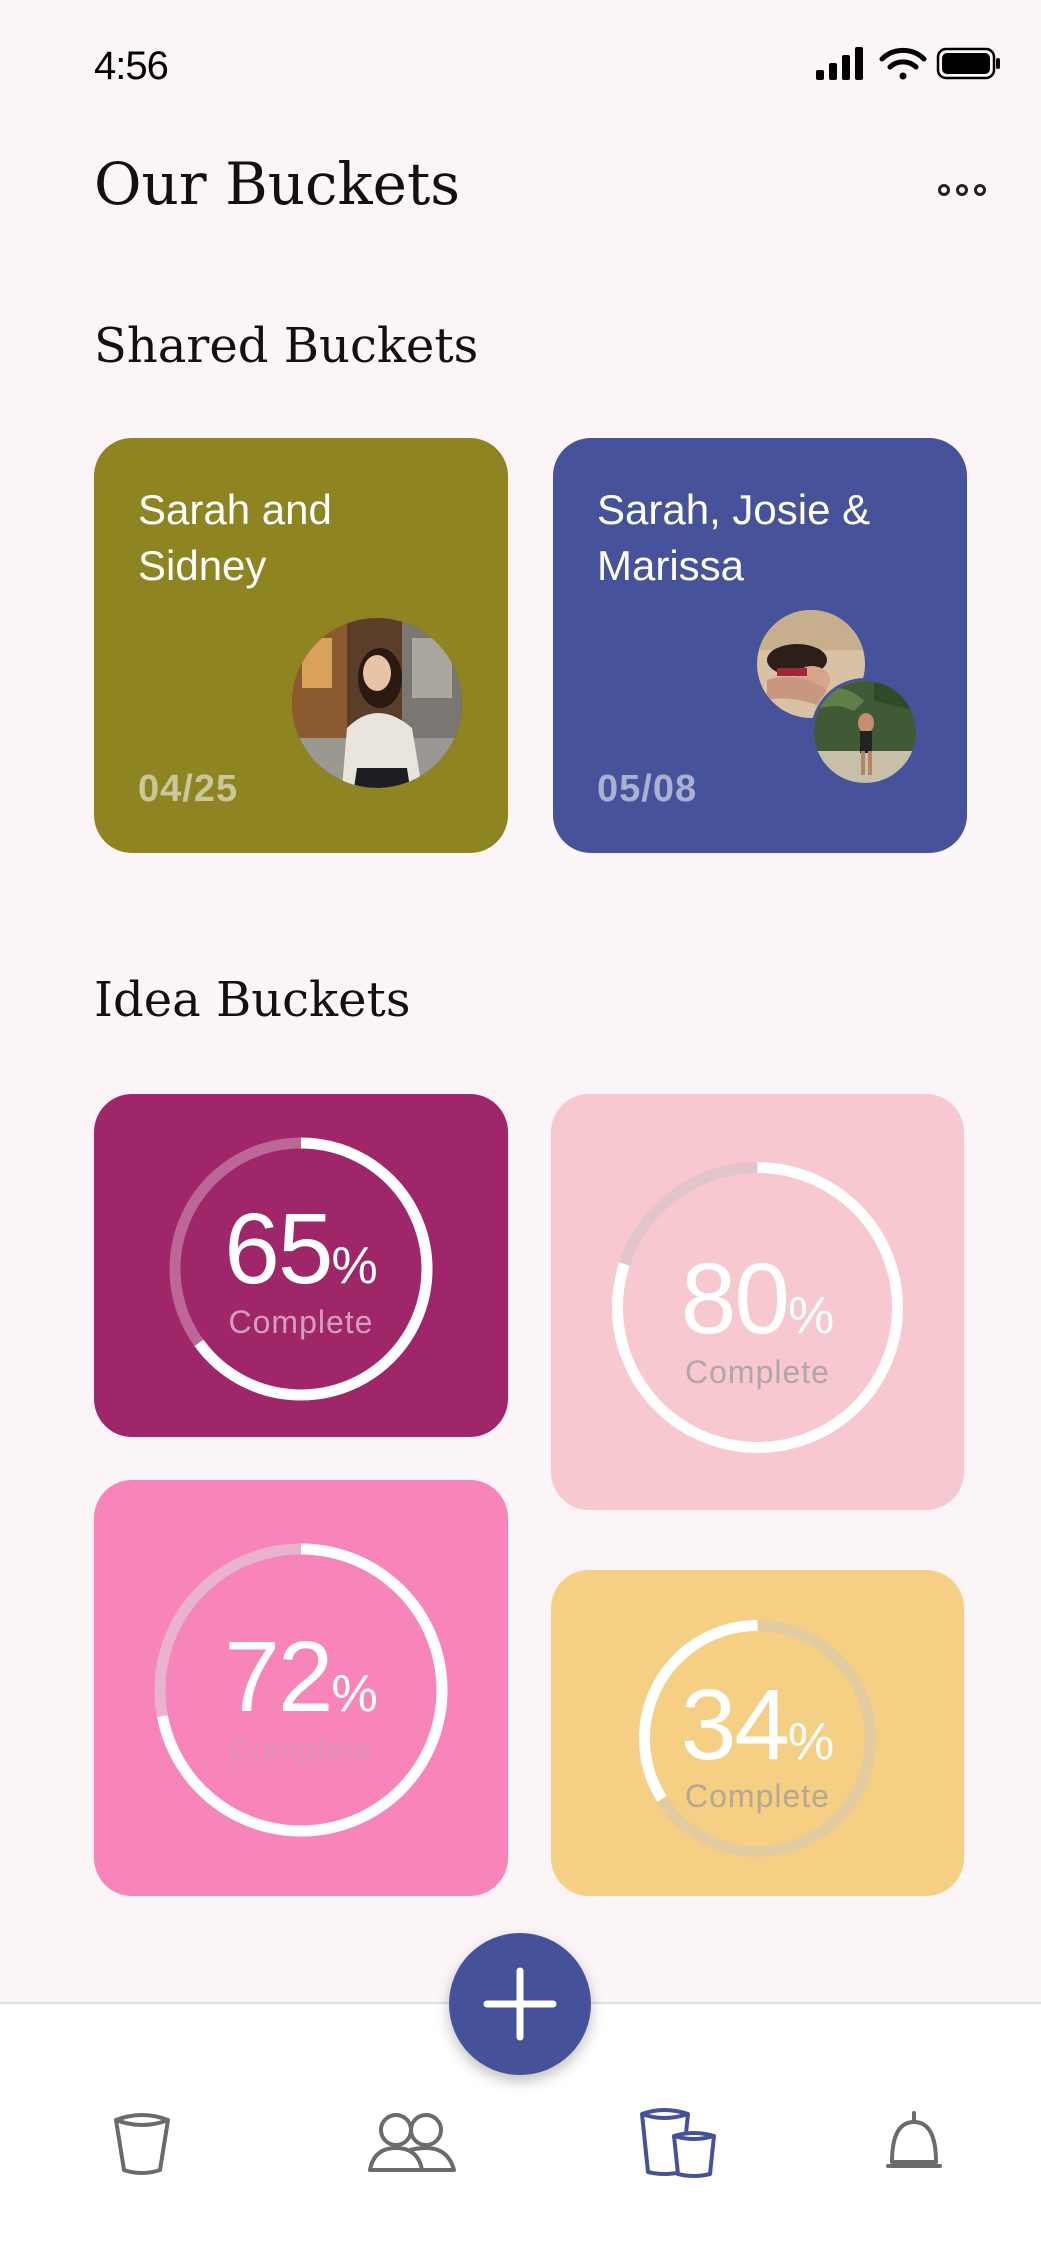  I want to click on idea-bucket-card: 80% Complete, so click(757, 1302).